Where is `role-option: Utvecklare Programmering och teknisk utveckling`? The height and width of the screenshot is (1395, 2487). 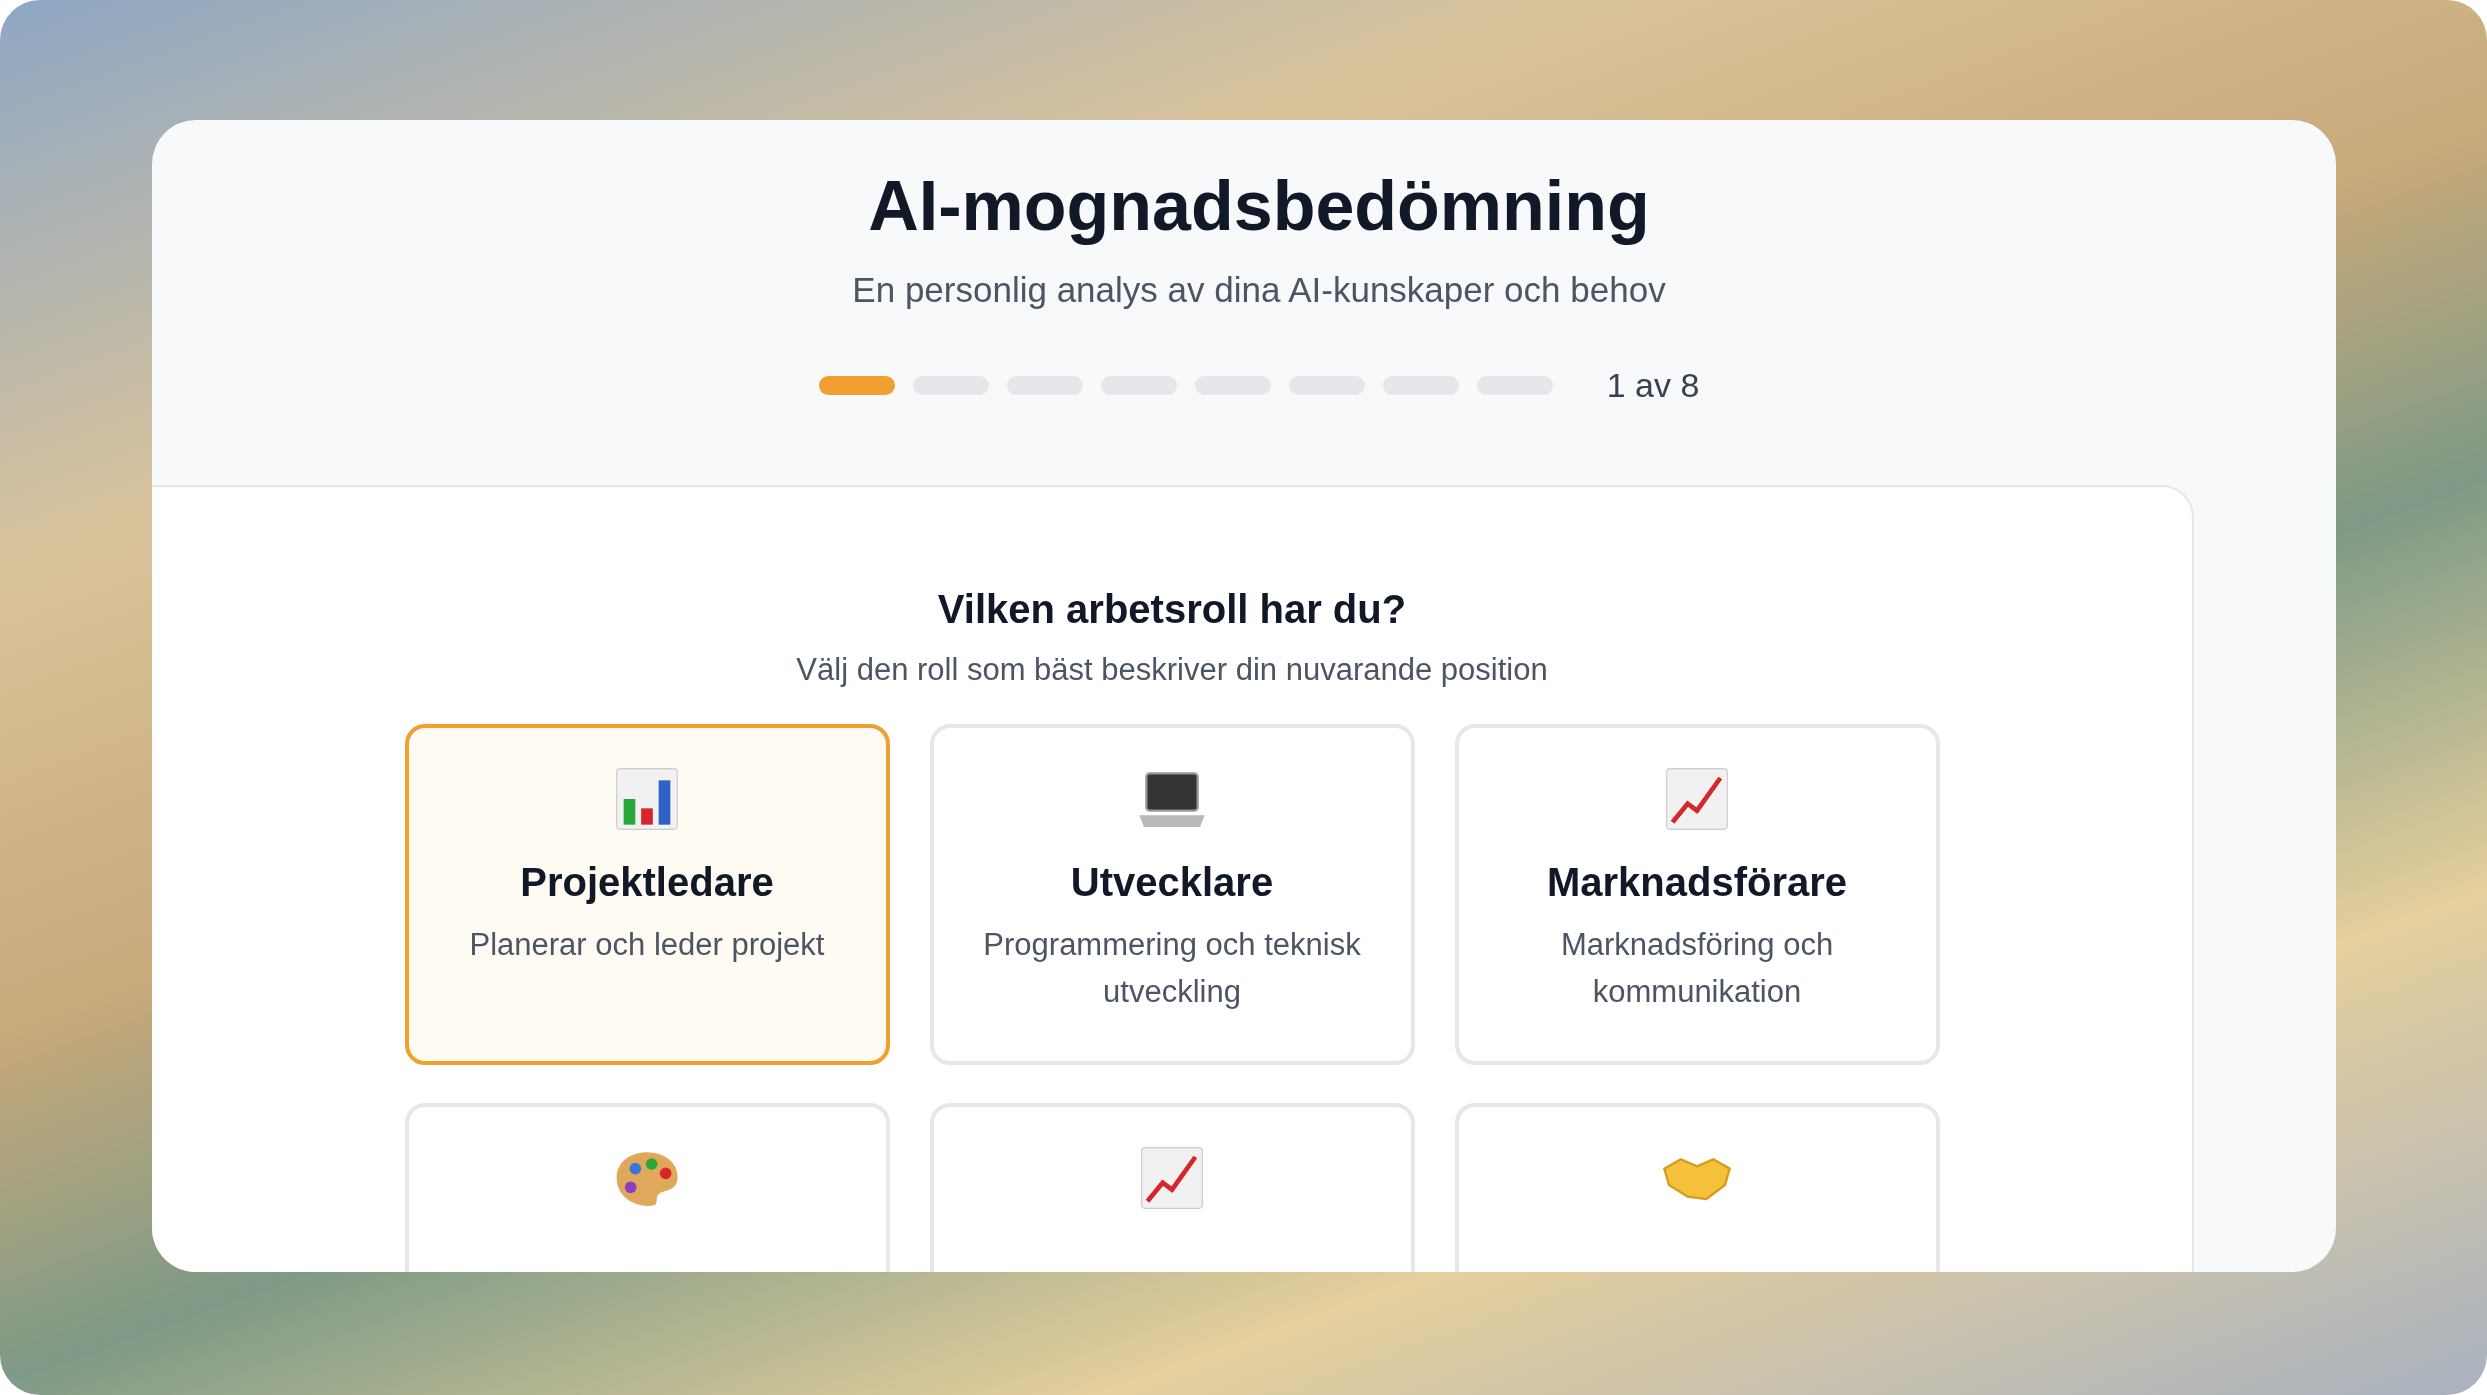 role-option: Utvecklare Programmering och teknisk utveckling is located at coordinates (1172, 894).